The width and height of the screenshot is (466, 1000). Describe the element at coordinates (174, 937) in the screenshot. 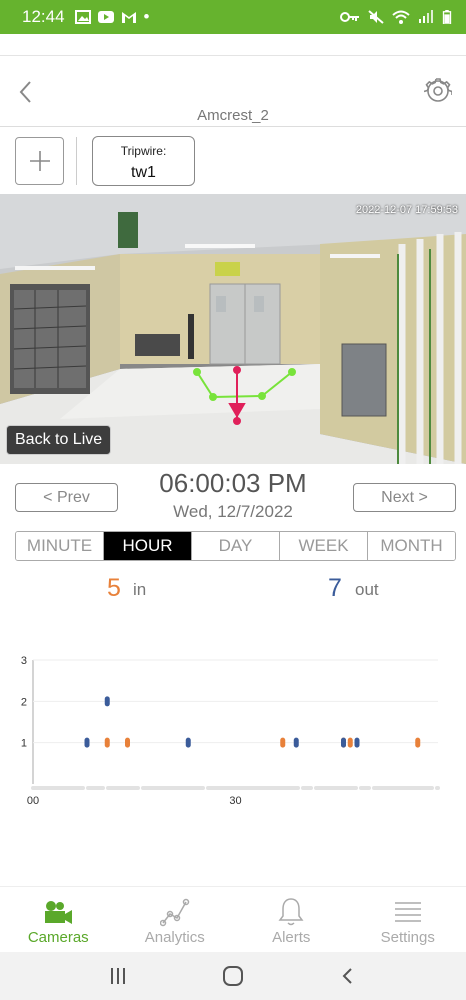

I see `nav-analytics-label: Analytics` at that location.